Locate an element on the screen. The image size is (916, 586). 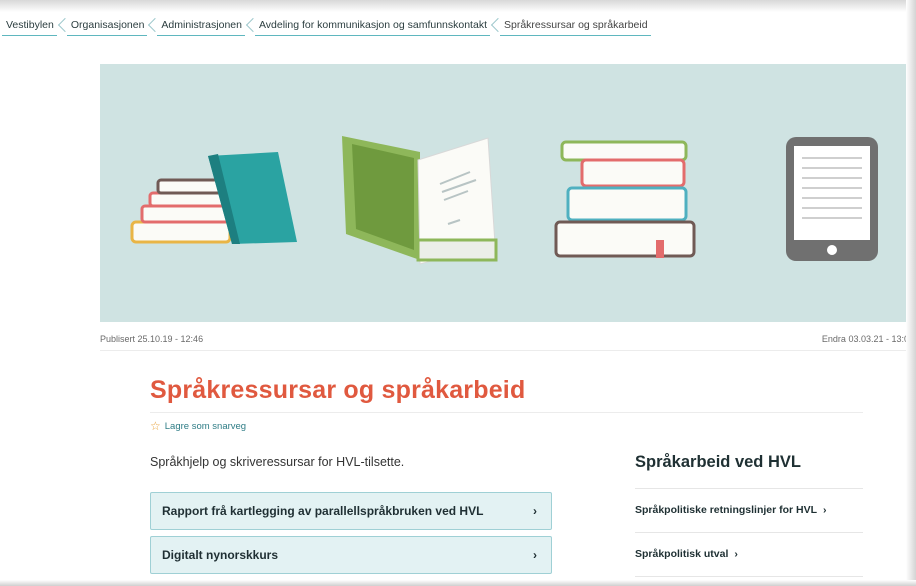
breadcrumb-item-current: Språkressursar og språkarbeid is located at coordinates (570, 26).